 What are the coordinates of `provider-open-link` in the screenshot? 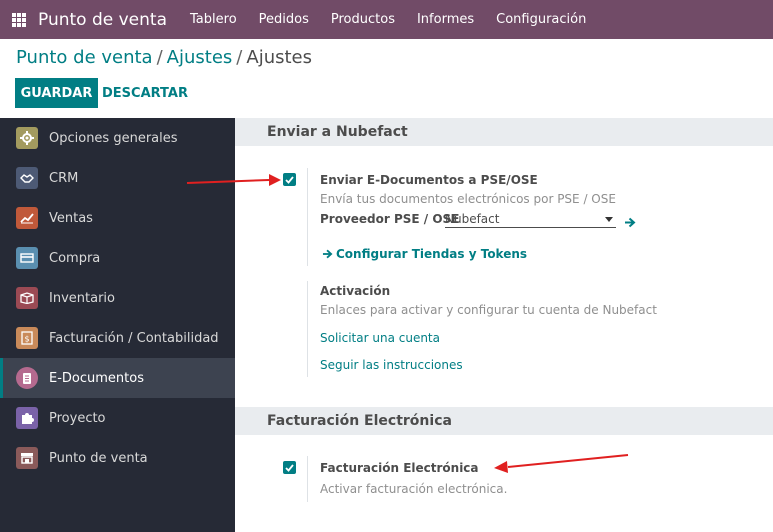 It's located at (630, 222).